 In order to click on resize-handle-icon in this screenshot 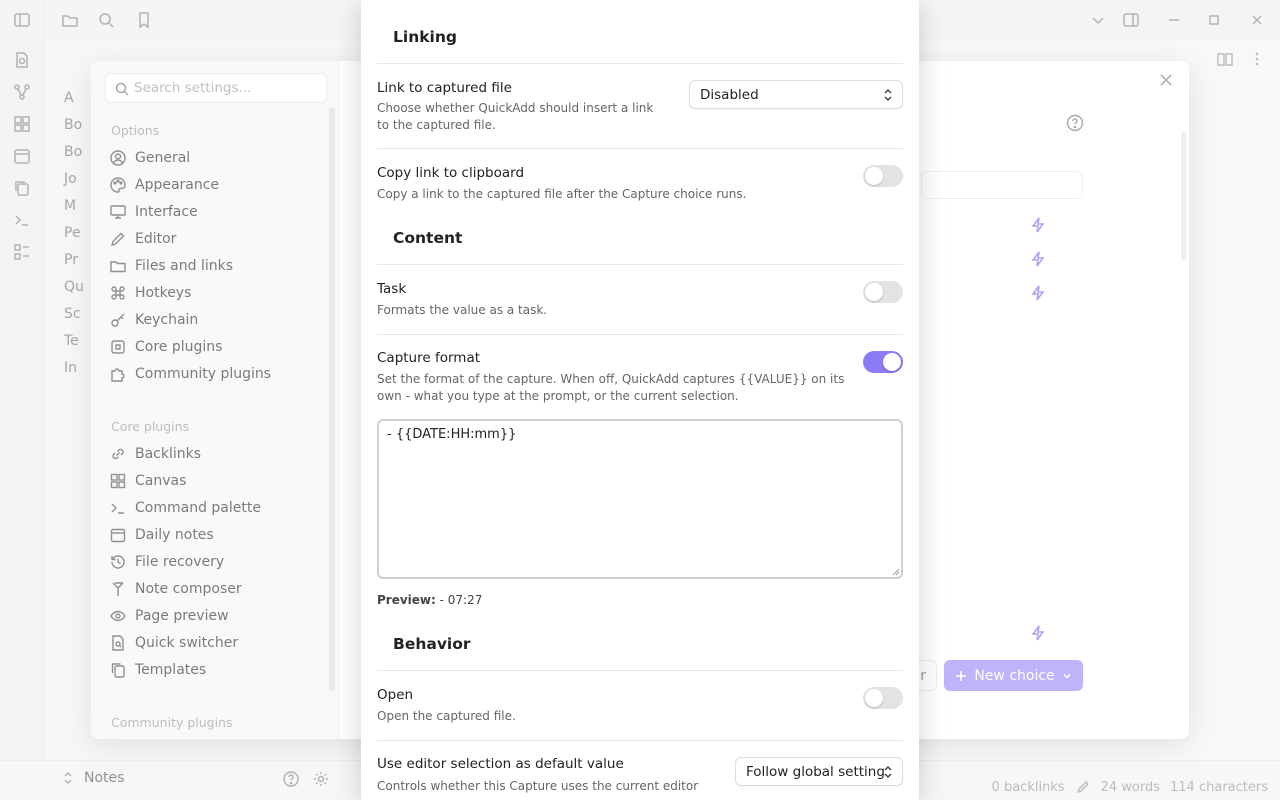, I will do `click(896, 572)`.